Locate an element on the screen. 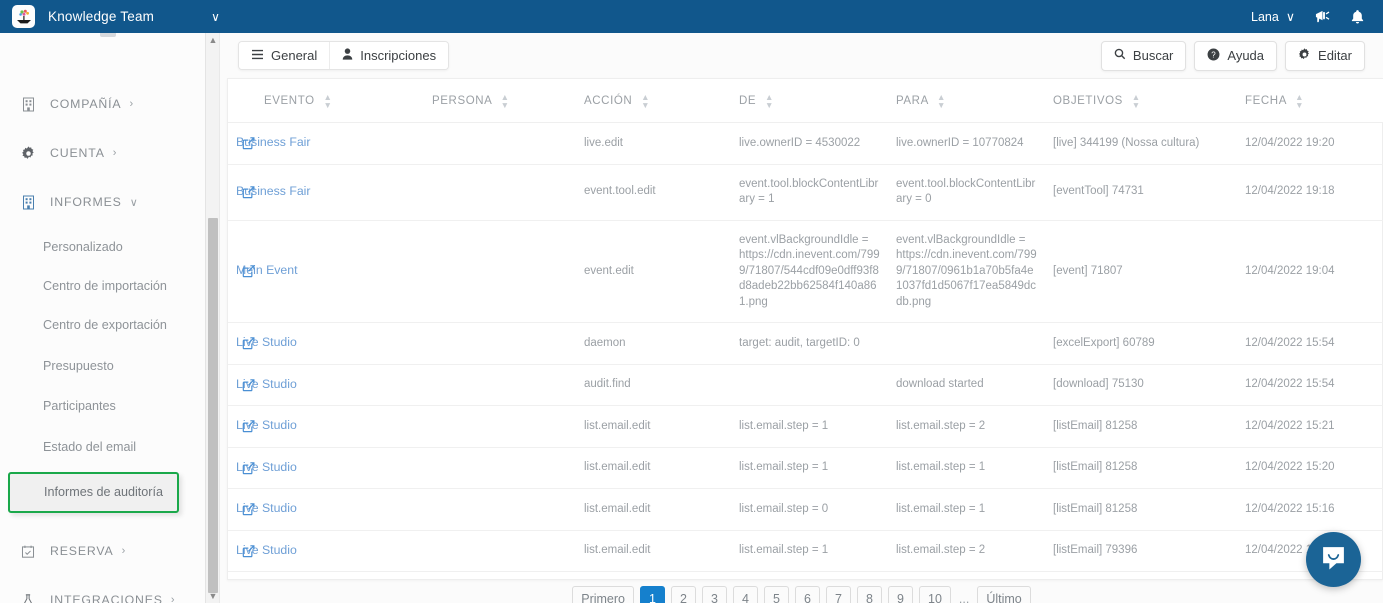 The image size is (1383, 603). tab-label: General is located at coordinates (294, 55).